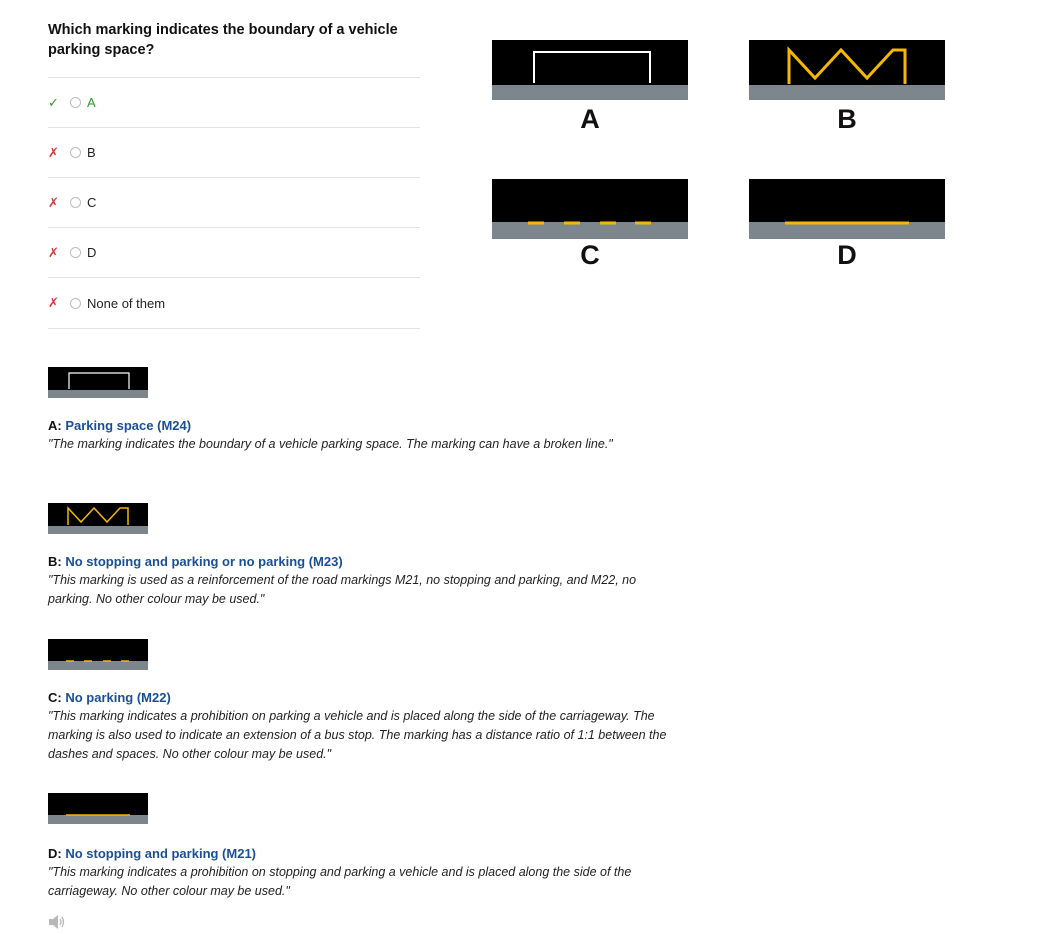 The width and height of the screenshot is (1052, 934). Describe the element at coordinates (234, 252) in the screenshot. I see `option-d: ✗ D` at that location.